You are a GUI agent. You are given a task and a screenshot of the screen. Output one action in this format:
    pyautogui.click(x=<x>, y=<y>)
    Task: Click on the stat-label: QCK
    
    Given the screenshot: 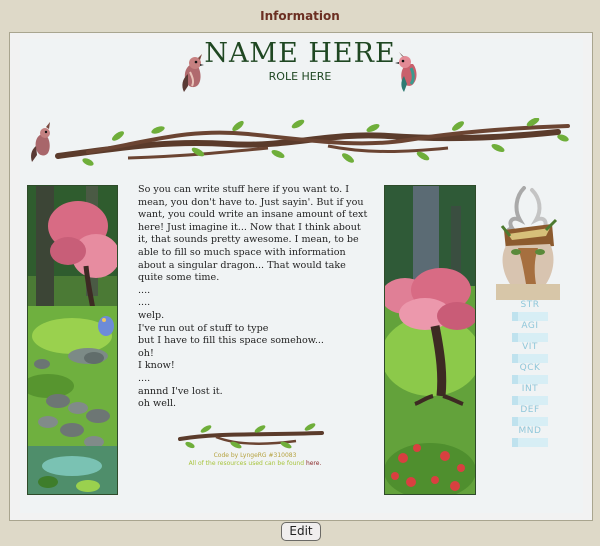 What is the action you would take?
    pyautogui.click(x=530, y=368)
    